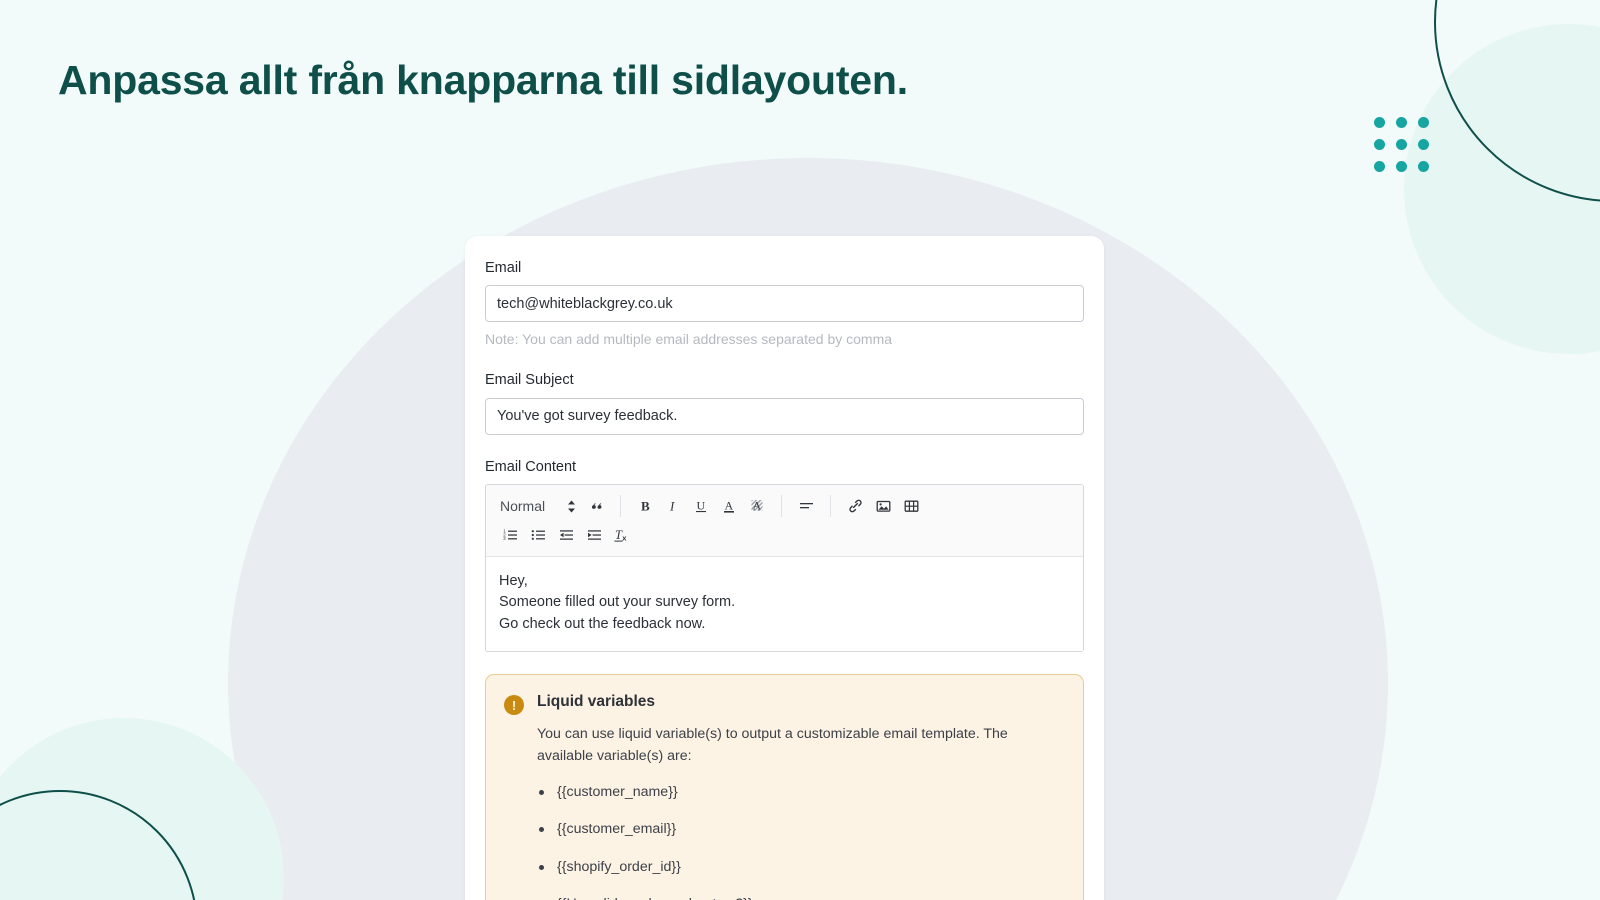 The width and height of the screenshot is (1600, 900). I want to click on highlight-color-icon: A, so click(757, 506).